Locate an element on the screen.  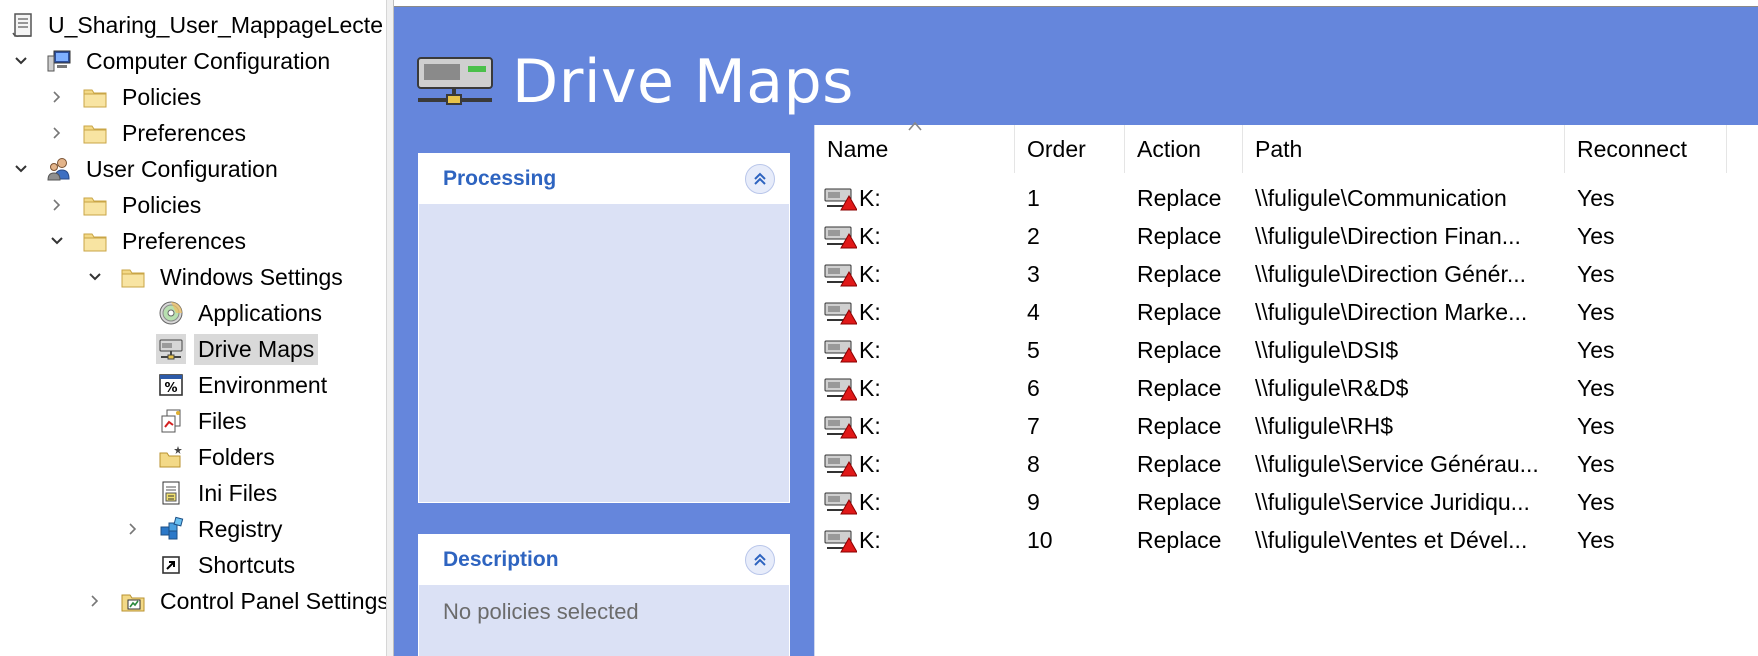
tree-node-root: U_Sharing_User_MappageLecteur is located at coordinates (196, 25).